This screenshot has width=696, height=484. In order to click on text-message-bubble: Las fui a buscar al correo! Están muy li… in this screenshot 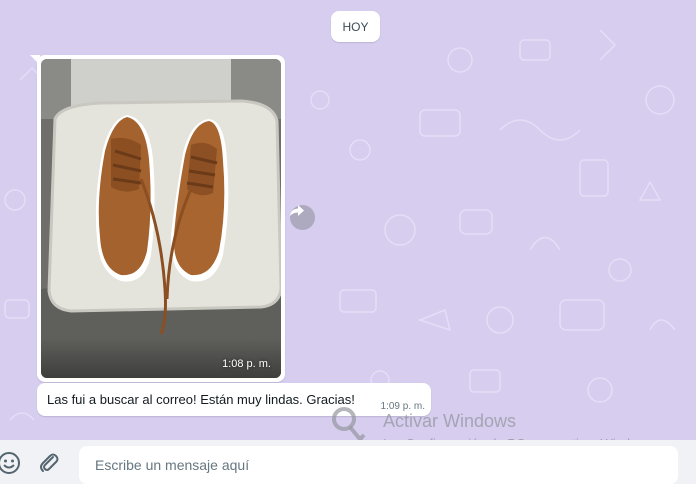, I will do `click(234, 399)`.